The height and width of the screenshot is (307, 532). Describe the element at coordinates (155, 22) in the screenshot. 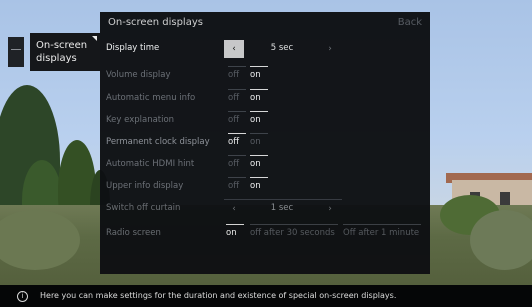

I see `panel-title: On-screen displays` at that location.